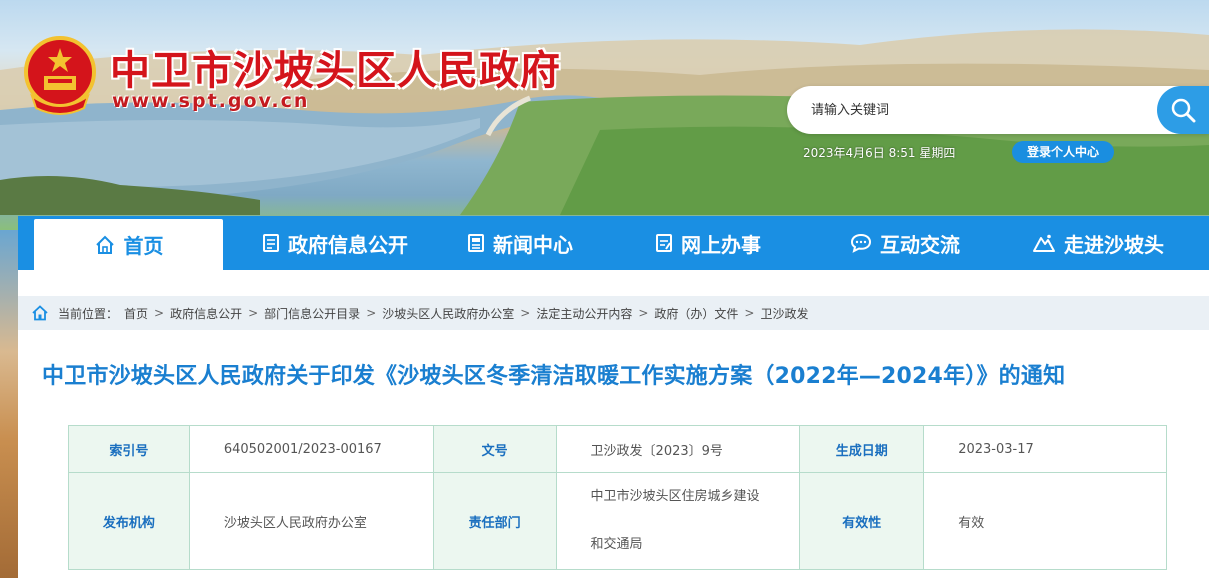  What do you see at coordinates (613, 243) in the screenshot?
I see `main-nav: 首页 政府信息公开 新闻中心 网上办事 互动交流 走进沙坡头` at bounding box center [613, 243].